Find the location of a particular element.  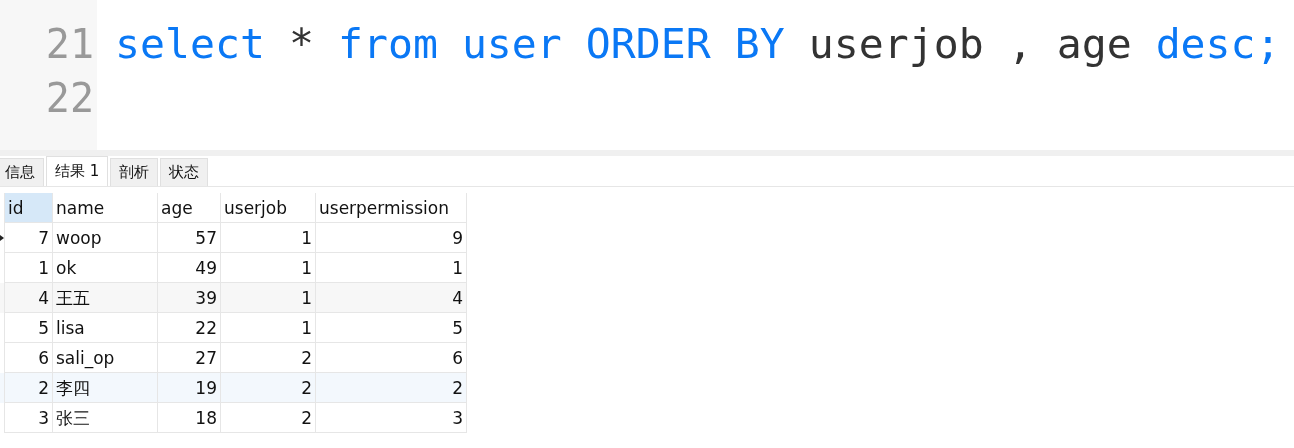

sql-keyword: desc; is located at coordinates (1218, 44).